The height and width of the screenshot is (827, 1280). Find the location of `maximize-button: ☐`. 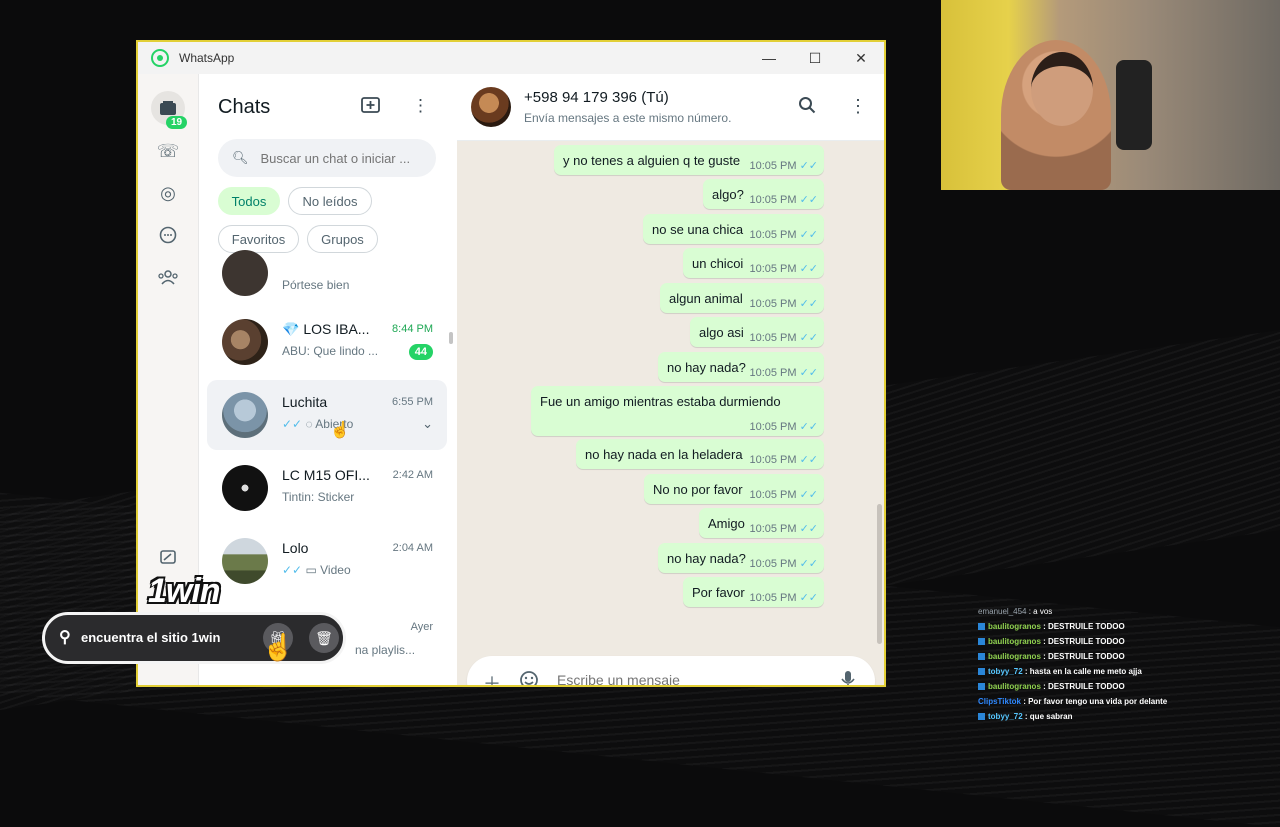

maximize-button: ☐ is located at coordinates (815, 58).